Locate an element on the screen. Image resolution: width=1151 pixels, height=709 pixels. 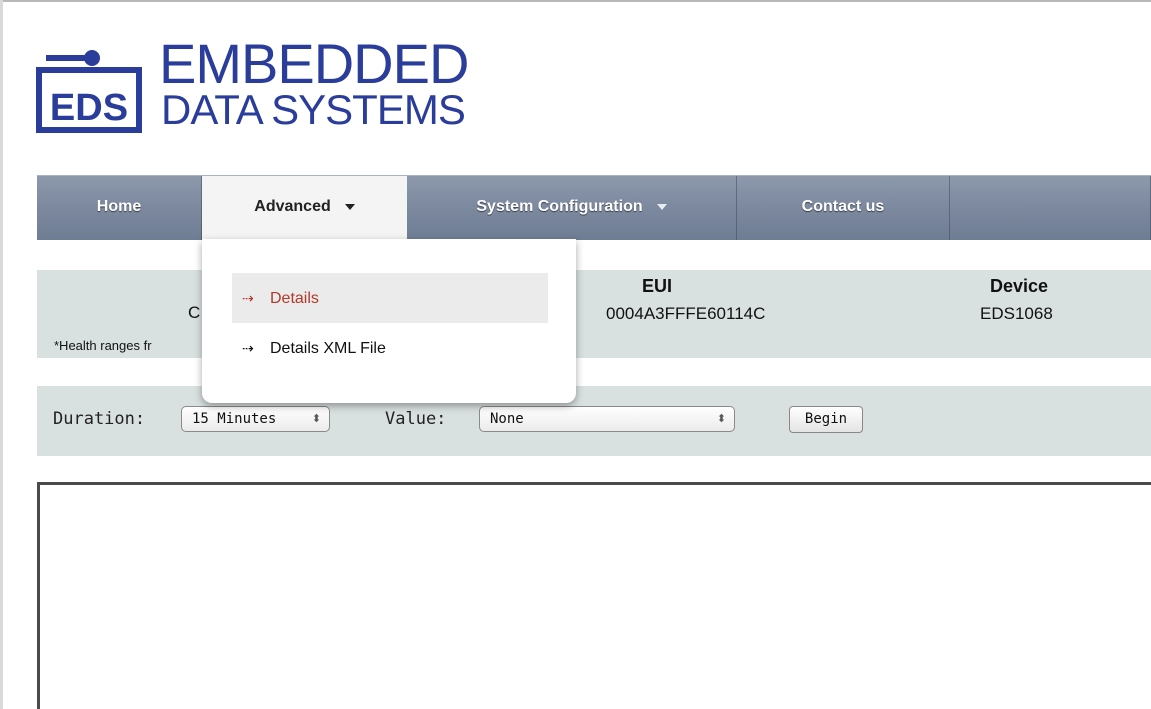
value-select: None ⬍ is located at coordinates (607, 419).